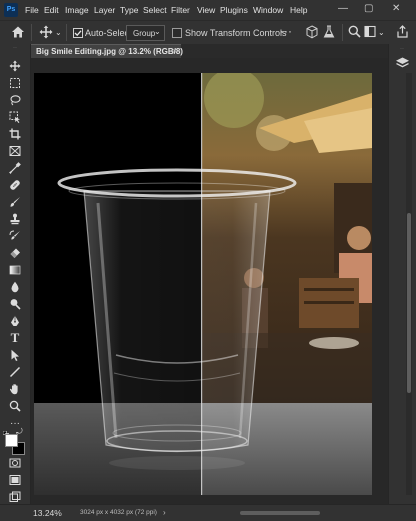 The width and height of the screenshot is (416, 521). What do you see at coordinates (11, 10) in the screenshot?
I see `photoshop-logo-icon: Ps` at bounding box center [11, 10].